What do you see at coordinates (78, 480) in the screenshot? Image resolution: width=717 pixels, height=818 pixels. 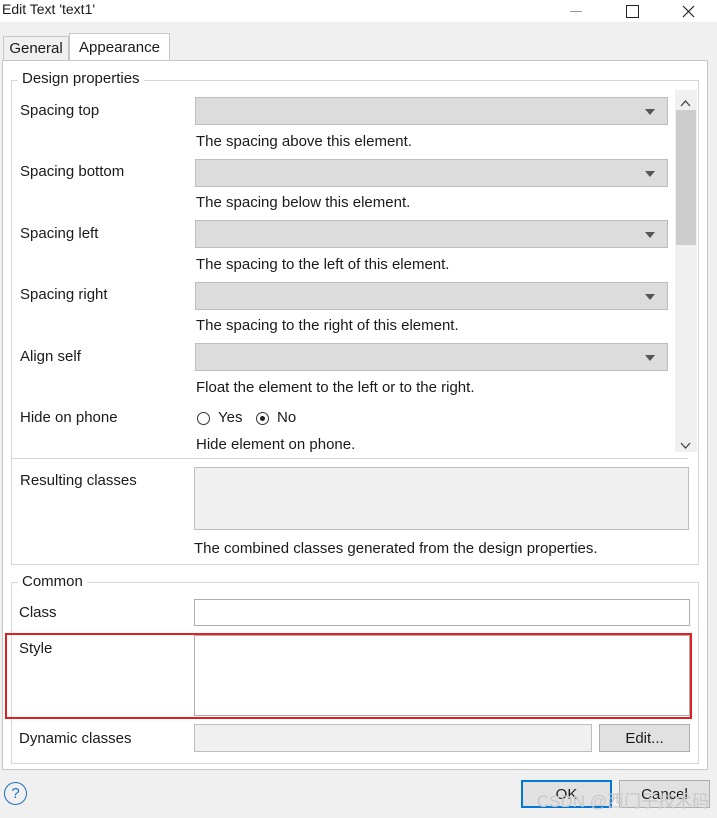 I see `resulting-classes-label: Resulting classes` at bounding box center [78, 480].